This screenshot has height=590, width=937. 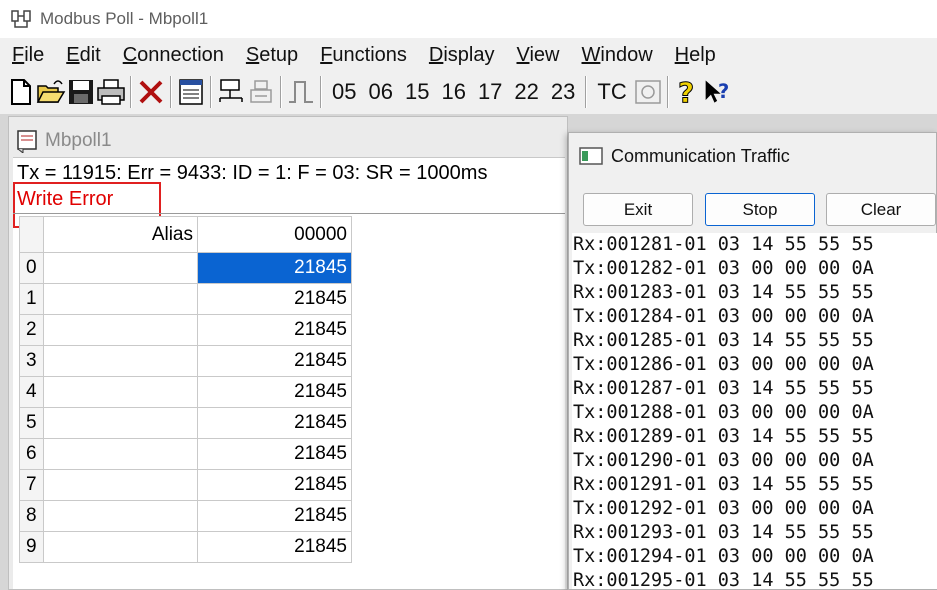 I want to click on open-folder-button, so click(x=51, y=92).